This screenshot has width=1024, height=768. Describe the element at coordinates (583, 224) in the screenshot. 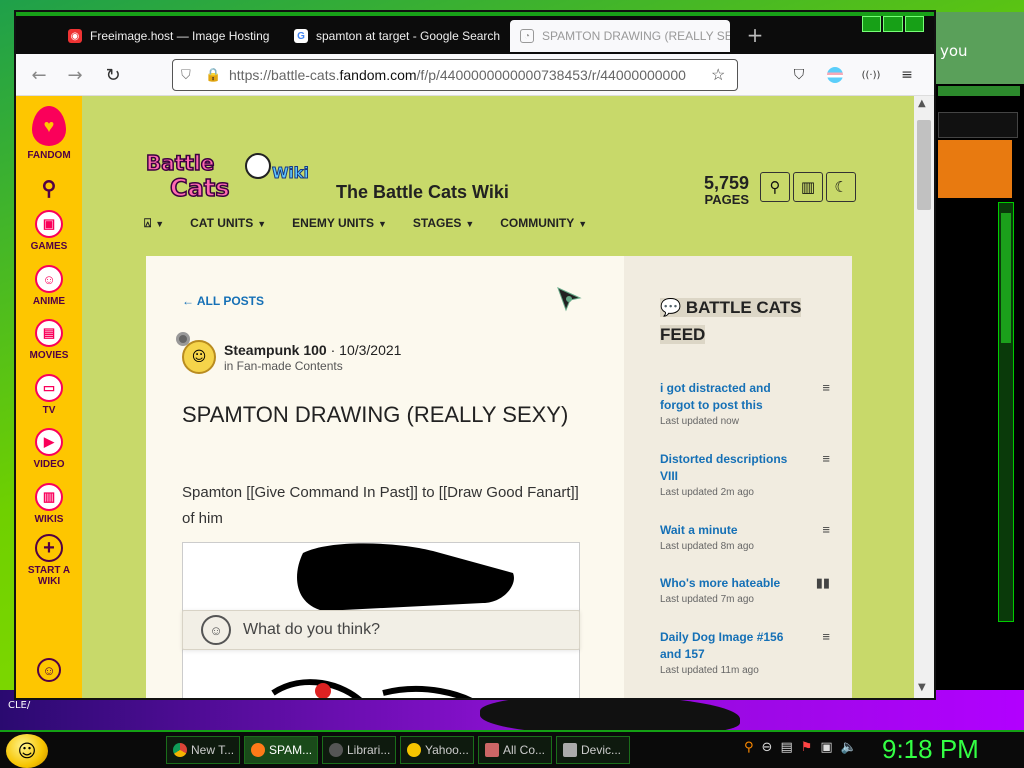

I see `chevron-down-icon: ▼` at that location.